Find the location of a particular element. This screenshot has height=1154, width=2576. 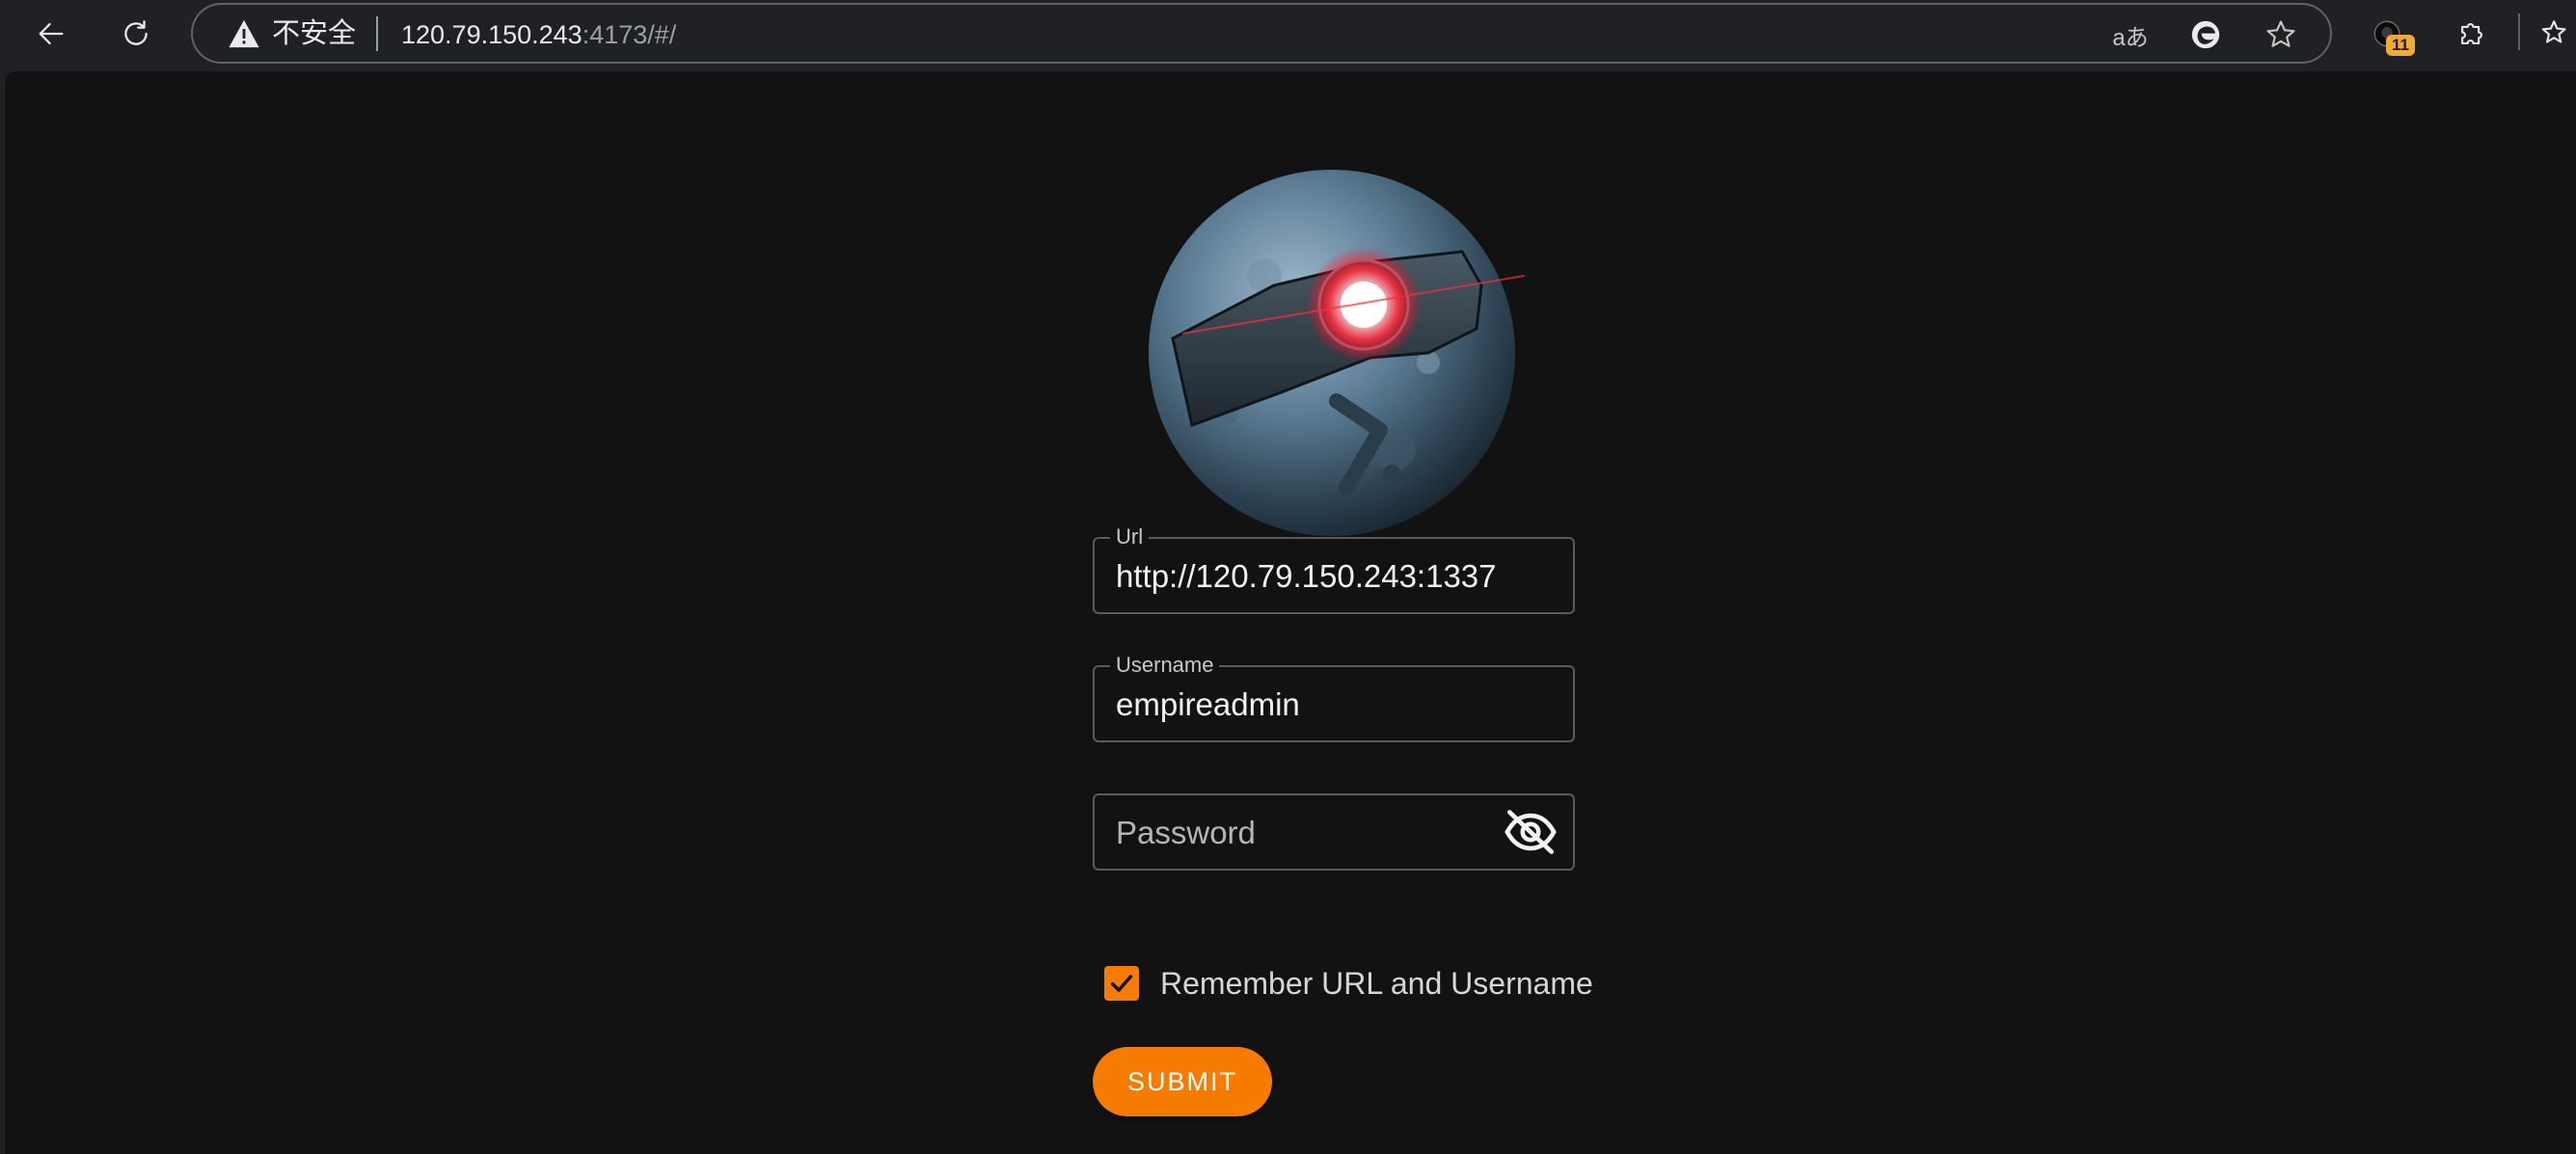

url-path: :4173/#/ is located at coordinates (629, 34).